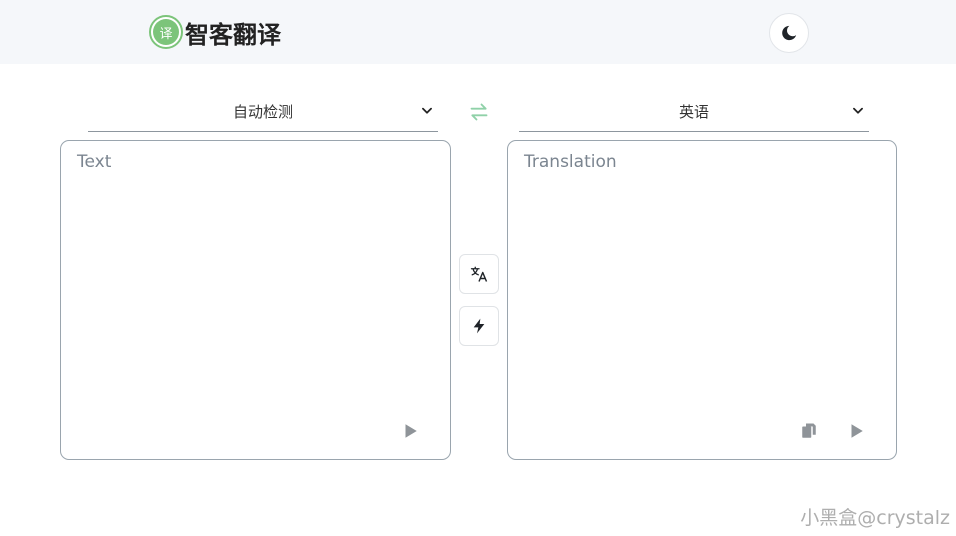 This screenshot has width=956, height=536. I want to click on source-language-label: 自动检测, so click(262, 112).